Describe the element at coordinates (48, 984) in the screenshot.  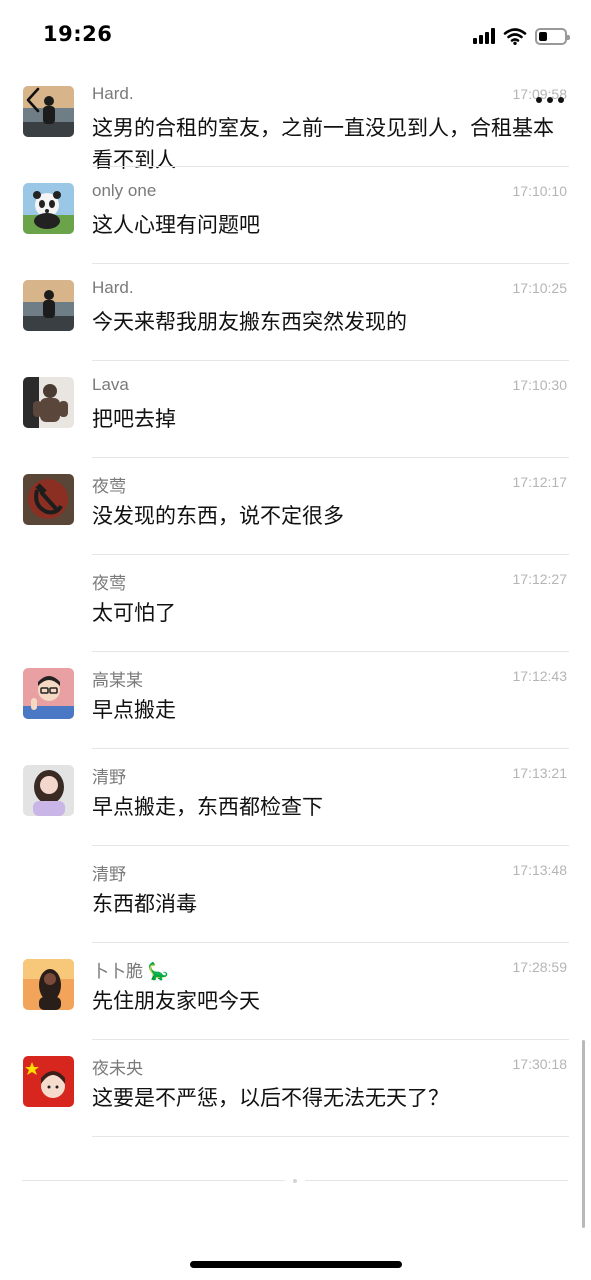
I see `sunset-girl-avatar` at that location.